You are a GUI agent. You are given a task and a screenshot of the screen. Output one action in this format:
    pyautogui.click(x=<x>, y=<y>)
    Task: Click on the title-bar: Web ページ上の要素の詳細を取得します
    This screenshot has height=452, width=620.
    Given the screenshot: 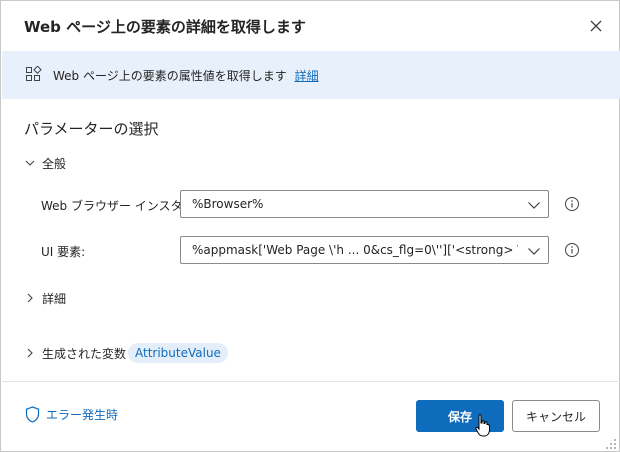 What is the action you would take?
    pyautogui.click(x=310, y=26)
    